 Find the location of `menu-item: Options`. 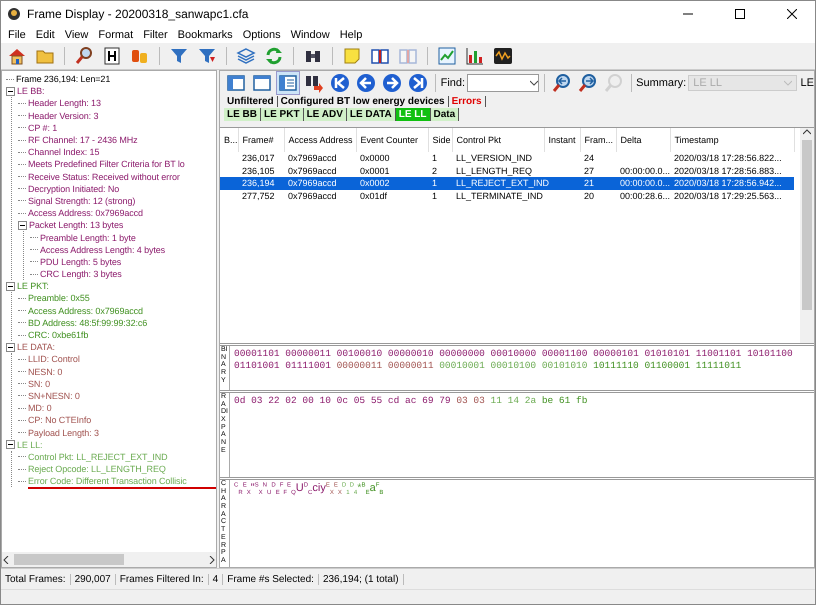

menu-item: Options is located at coordinates (262, 35).